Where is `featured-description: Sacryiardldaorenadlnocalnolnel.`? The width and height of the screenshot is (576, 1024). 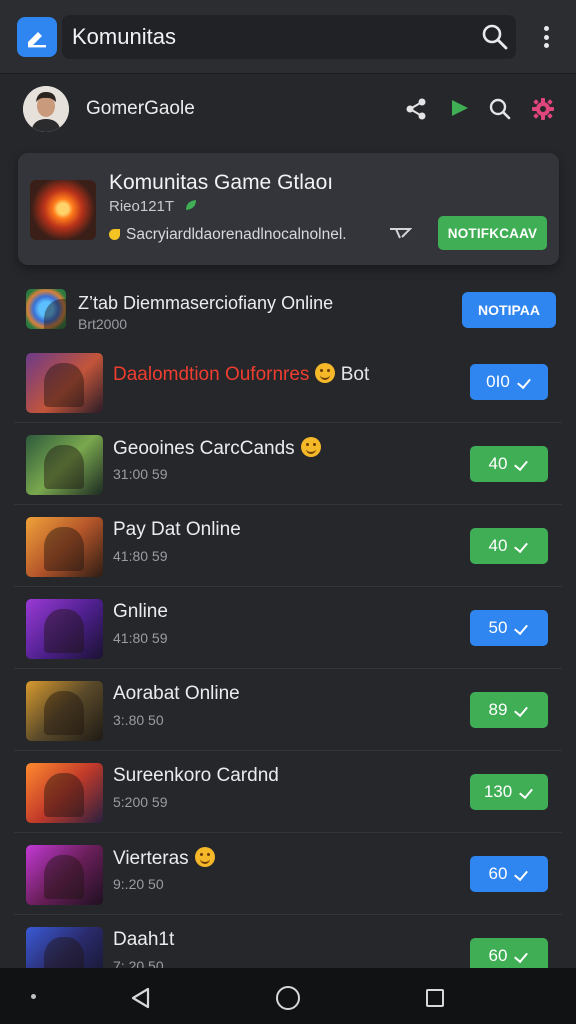
featured-description: Sacryiardldaorenadlnocalnolnel. is located at coordinates (228, 235).